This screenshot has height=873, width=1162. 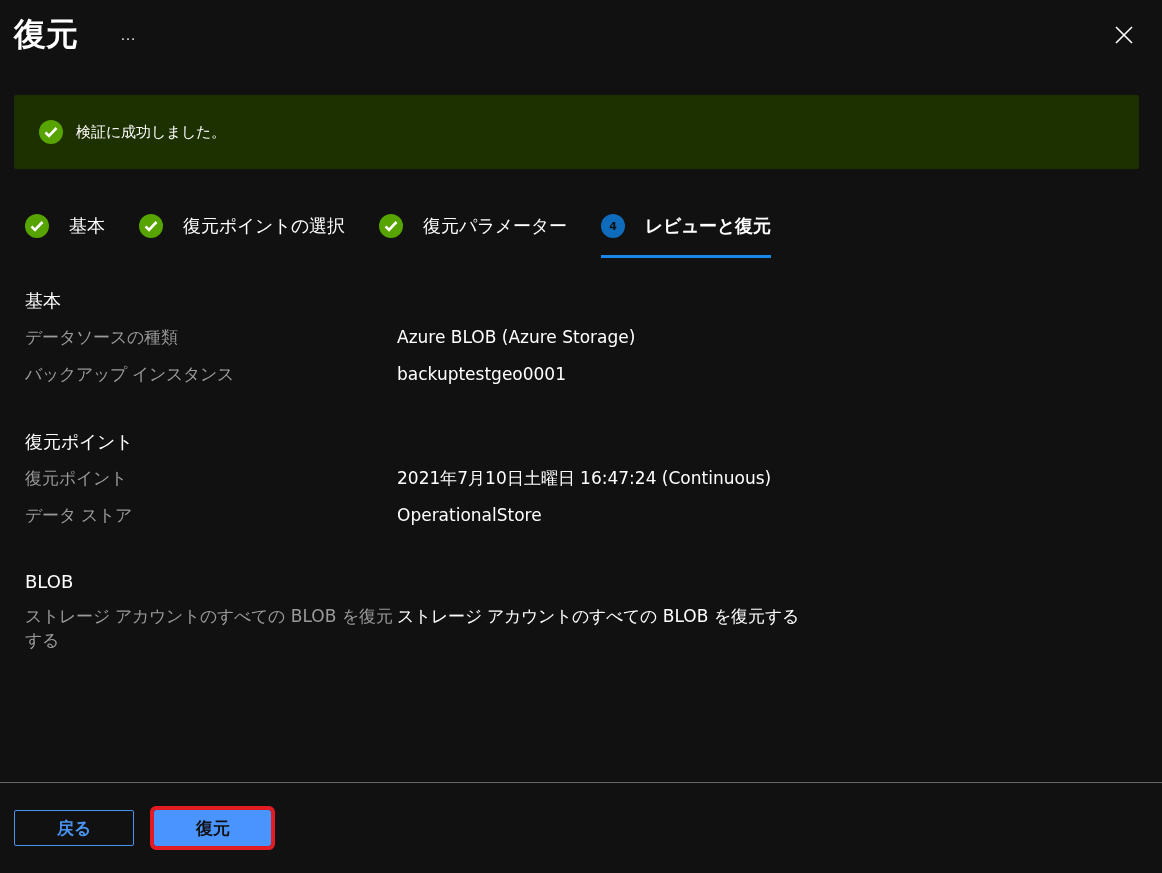 I want to click on field-value: backuptestgeo0001, so click(x=482, y=374).